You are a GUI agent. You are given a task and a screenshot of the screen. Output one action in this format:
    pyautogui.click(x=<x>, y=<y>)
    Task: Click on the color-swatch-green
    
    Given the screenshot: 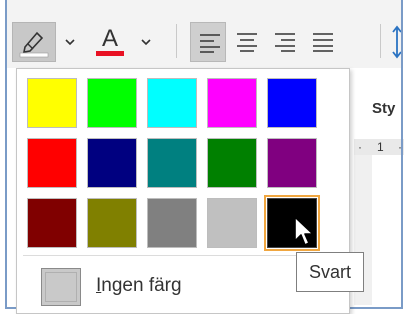 What is the action you would take?
    pyautogui.click(x=232, y=163)
    